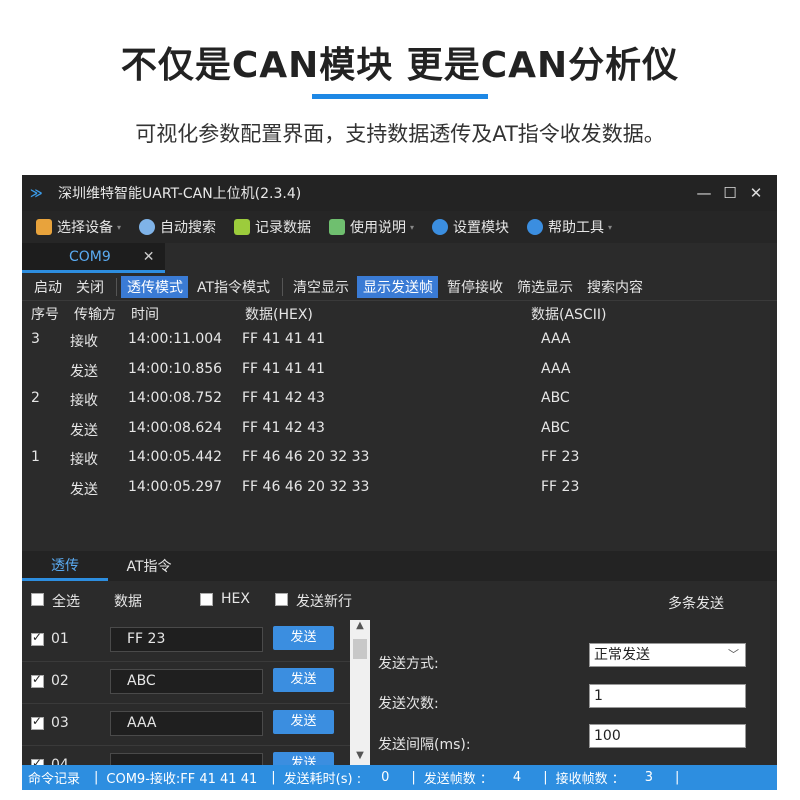 The image size is (800, 800). I want to click on menu-bar: 选择设备 ▾ 自动搜索 记录数据 使用说明 ▾ 设置模块 帮助工具 ▾, so click(399, 227).